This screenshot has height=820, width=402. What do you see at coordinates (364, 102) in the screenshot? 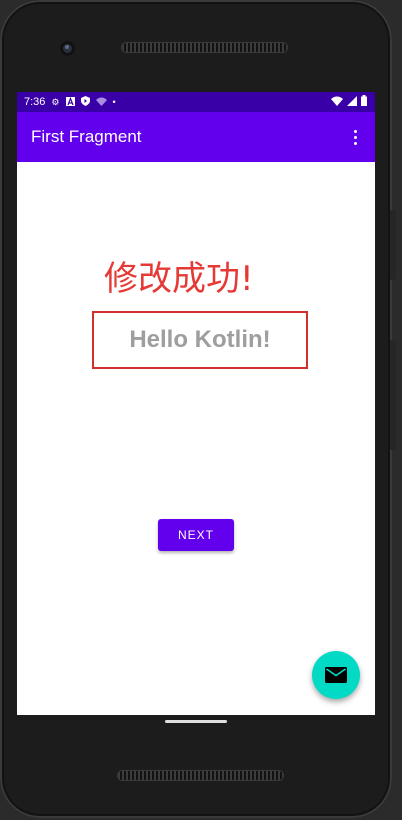
I see `battery-icon` at bounding box center [364, 102].